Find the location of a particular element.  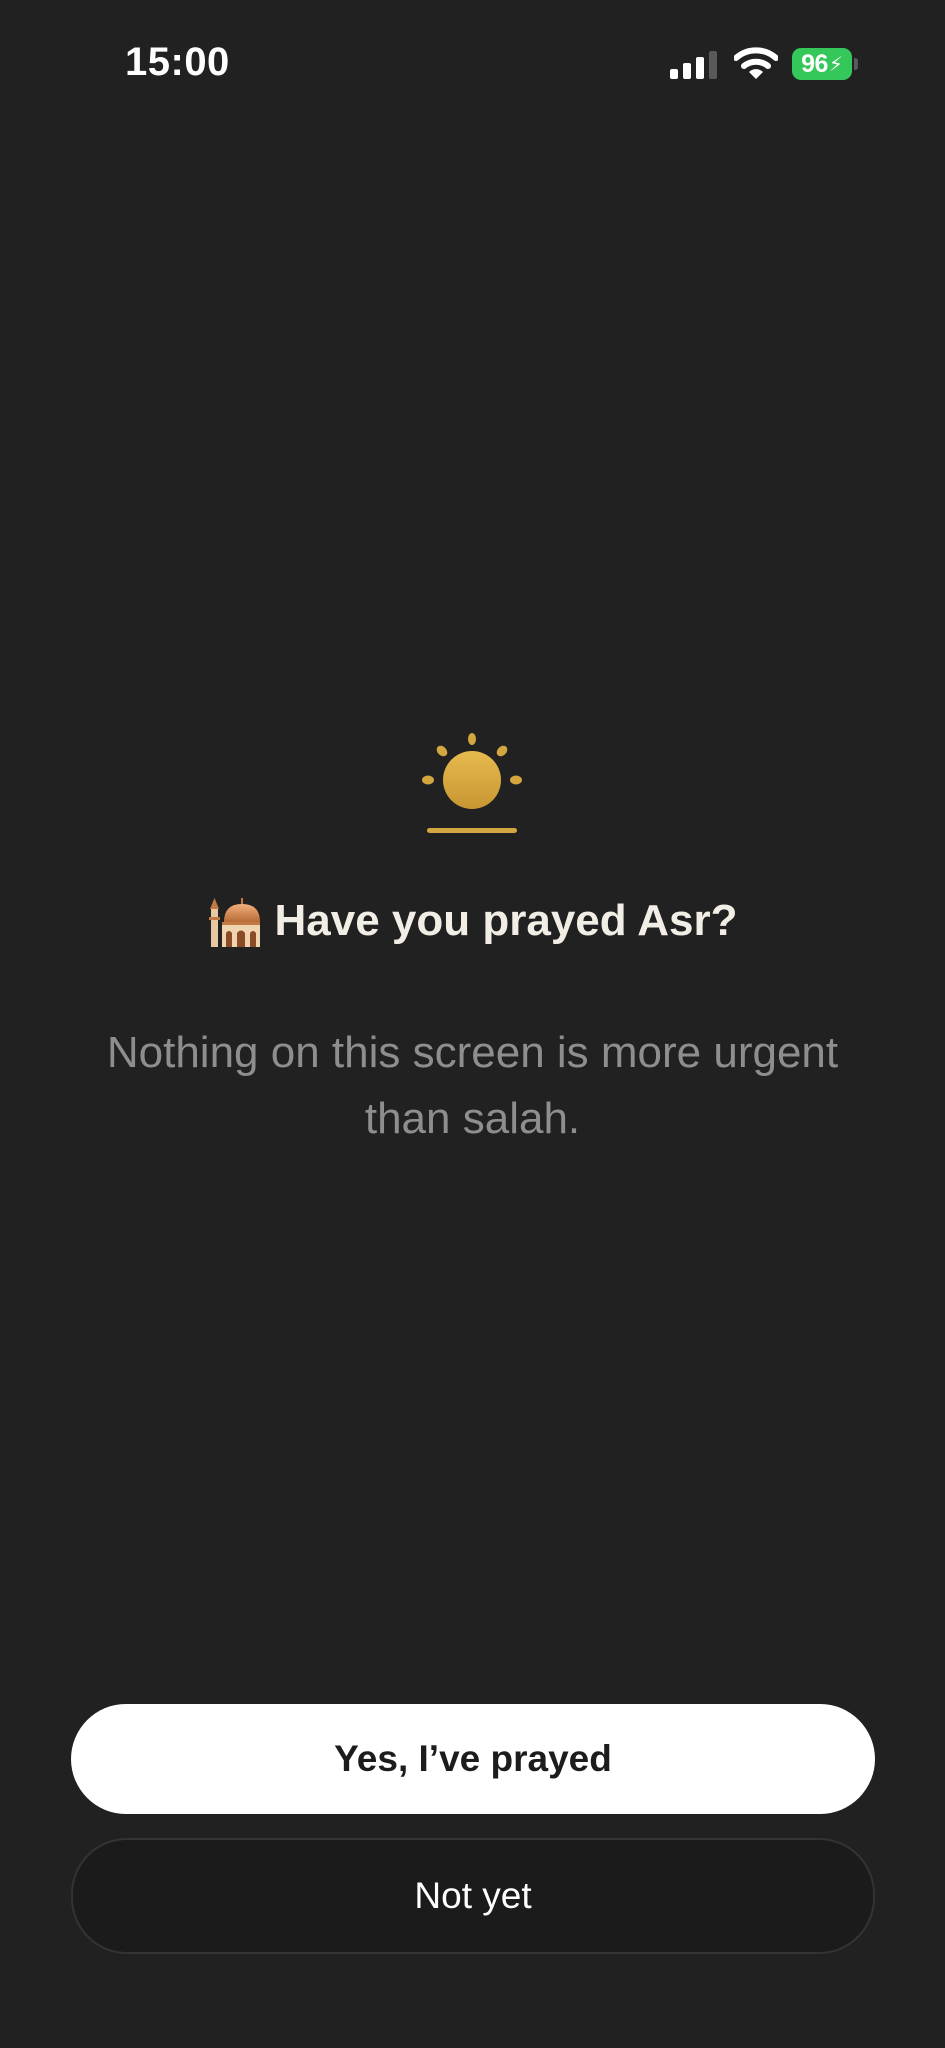

battery-level: 96 is located at coordinates (814, 63).